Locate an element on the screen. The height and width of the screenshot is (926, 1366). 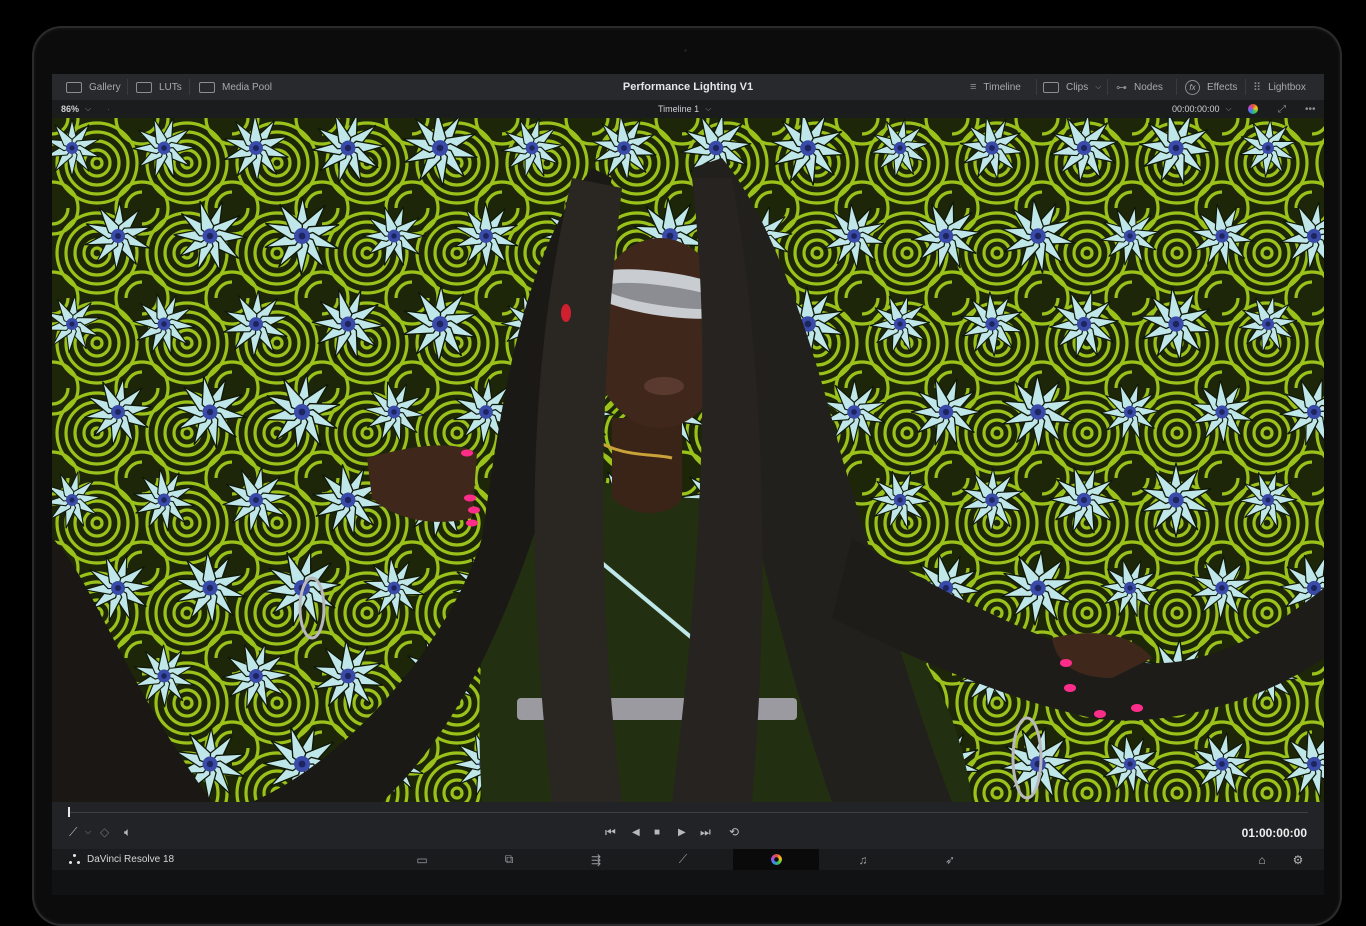
nodes-button: ⊶ Nodes is located at coordinates (1139, 87).